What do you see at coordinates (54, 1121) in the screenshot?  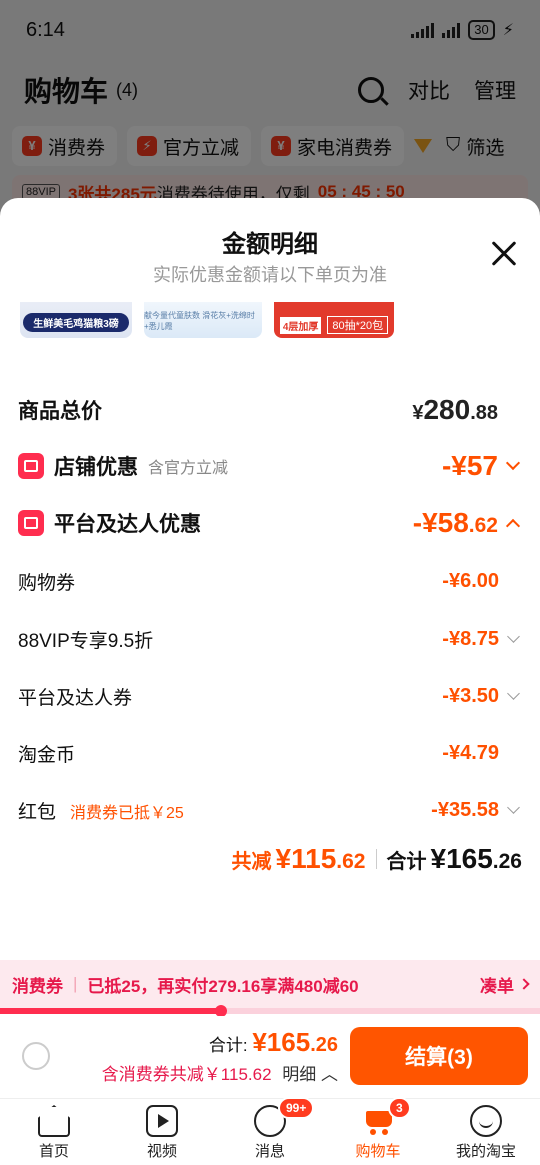 I see `home-icon` at bounding box center [54, 1121].